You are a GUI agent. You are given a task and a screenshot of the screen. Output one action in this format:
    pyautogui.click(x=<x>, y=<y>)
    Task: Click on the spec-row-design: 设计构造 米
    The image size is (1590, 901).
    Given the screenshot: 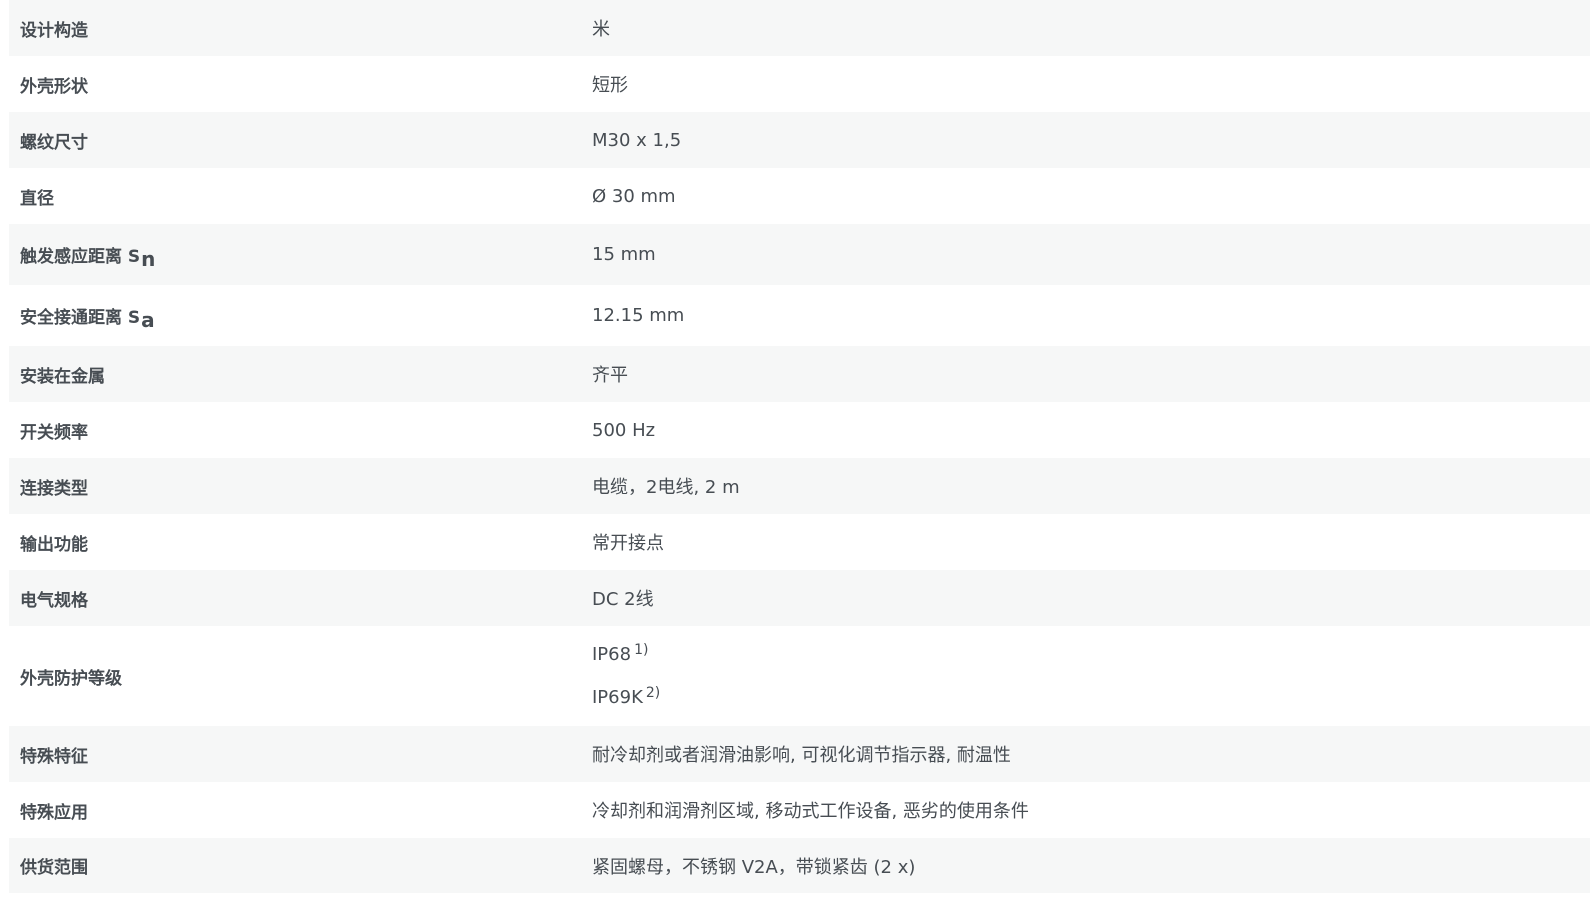 What is the action you would take?
    pyautogui.click(x=799, y=28)
    